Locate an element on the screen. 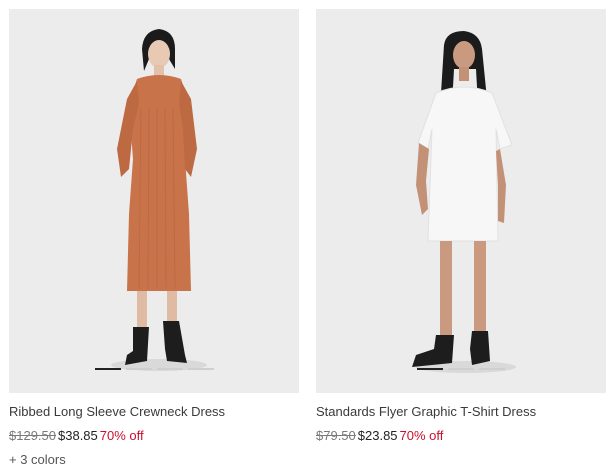  product-name: Ribbed Long Sleeve Crewneck Dress is located at coordinates (154, 412).